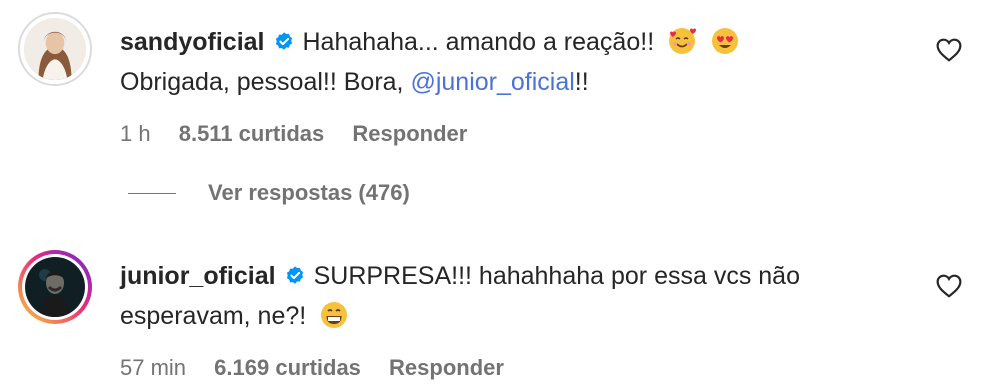 The image size is (984, 392). What do you see at coordinates (683, 41) in the screenshot?
I see `smiling-face-with-hearts-icon` at bounding box center [683, 41].